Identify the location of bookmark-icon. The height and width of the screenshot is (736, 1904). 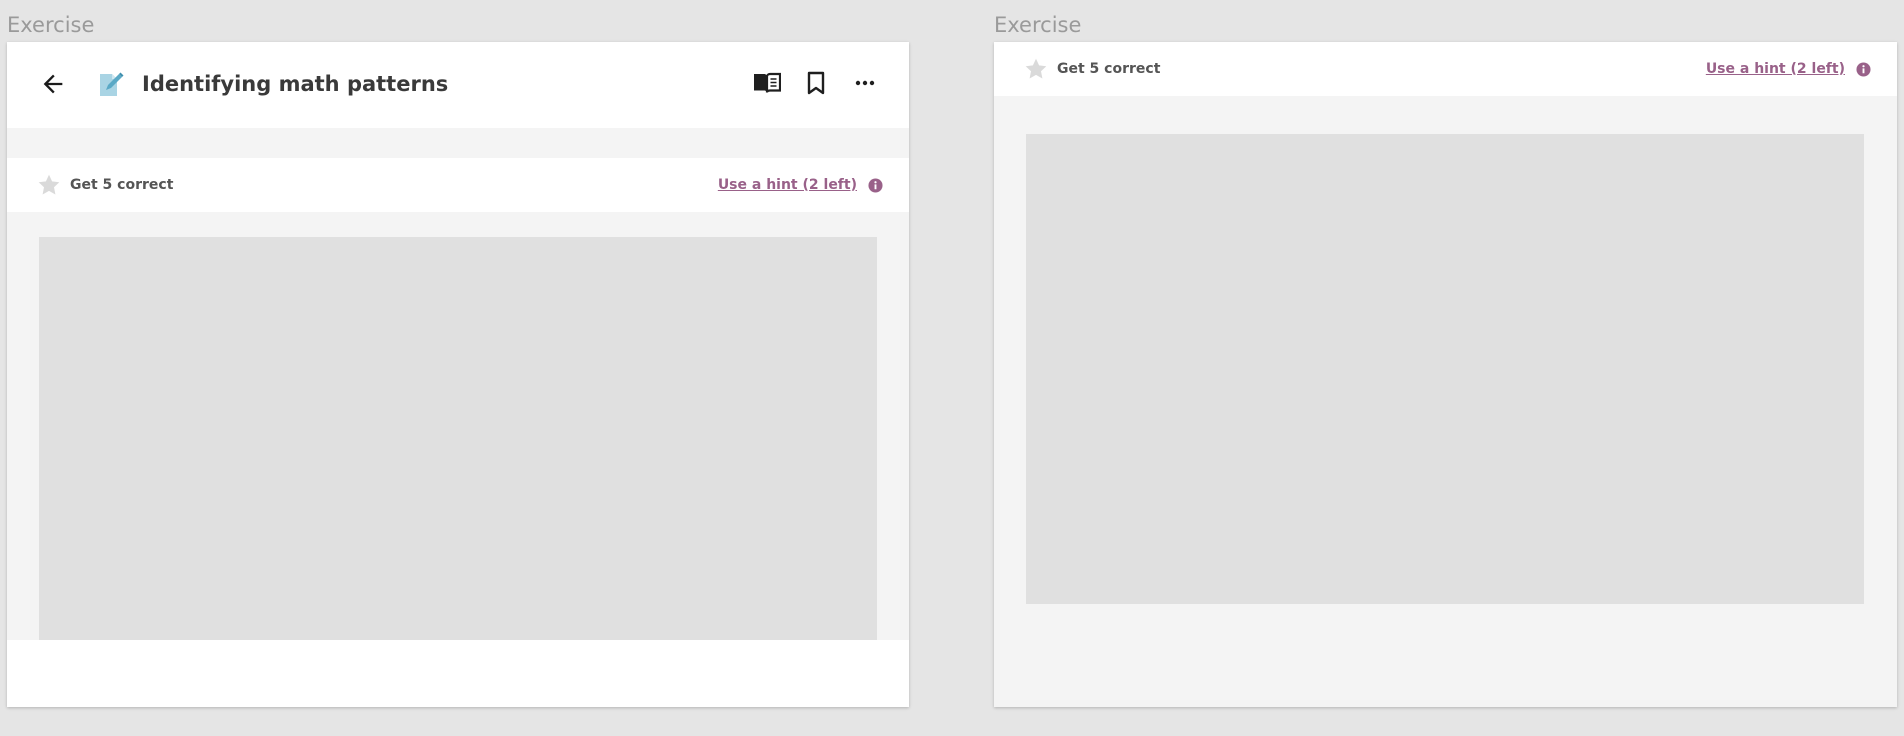
(816, 83).